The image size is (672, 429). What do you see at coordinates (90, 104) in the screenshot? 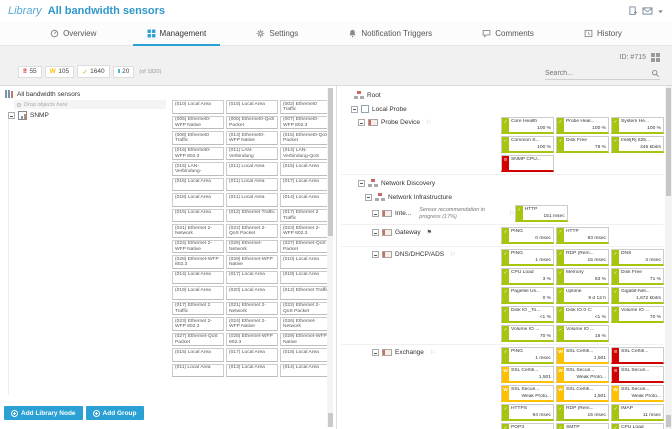
I see `drop-zone: Drop objects here` at bounding box center [90, 104].